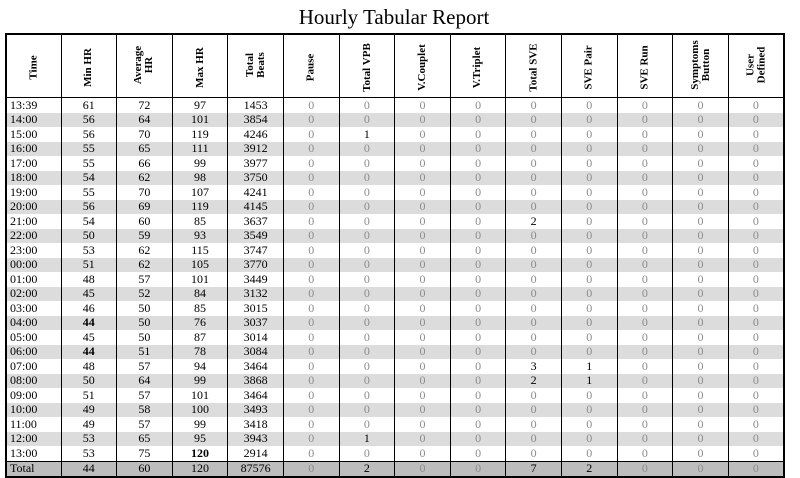  What do you see at coordinates (199, 148) in the screenshot?
I see `value-cell: 111` at bounding box center [199, 148].